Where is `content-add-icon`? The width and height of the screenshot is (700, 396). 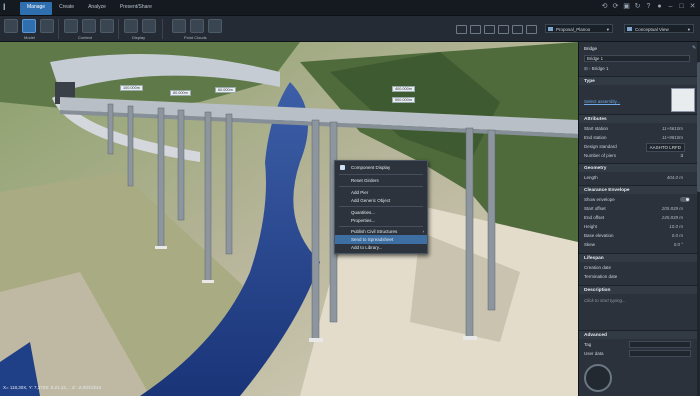 content-add-icon is located at coordinates (89, 26).